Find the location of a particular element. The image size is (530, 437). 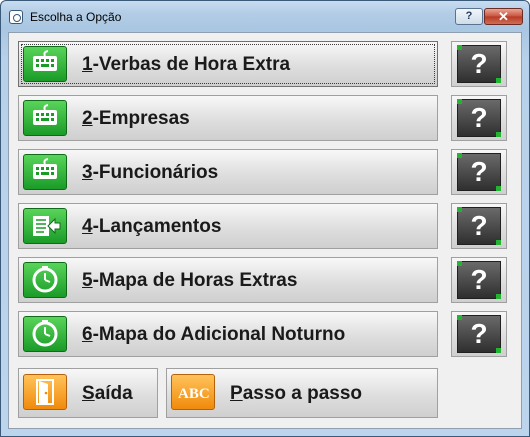

steps-text: asso a passo is located at coordinates (302, 393).